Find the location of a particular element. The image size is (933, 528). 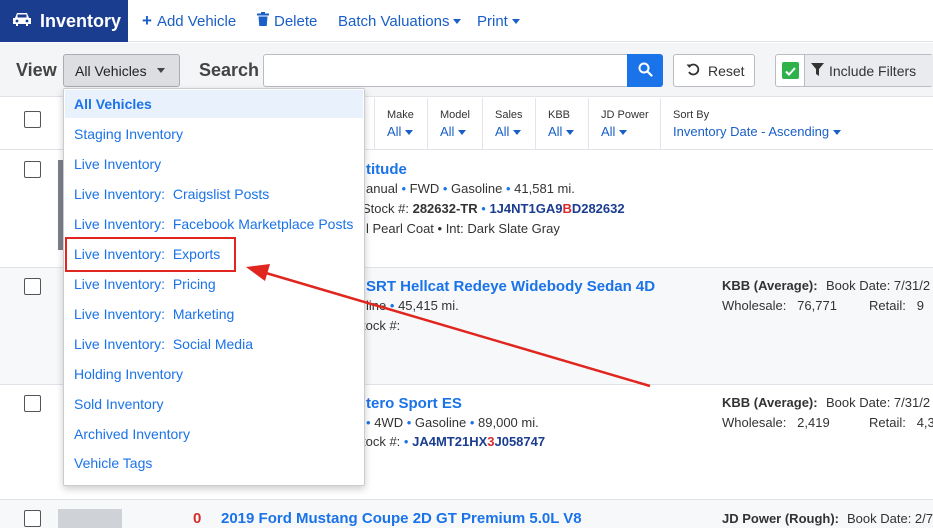

column-sort-by: Sort By Inventory Date - Ascending is located at coordinates (796, 124).